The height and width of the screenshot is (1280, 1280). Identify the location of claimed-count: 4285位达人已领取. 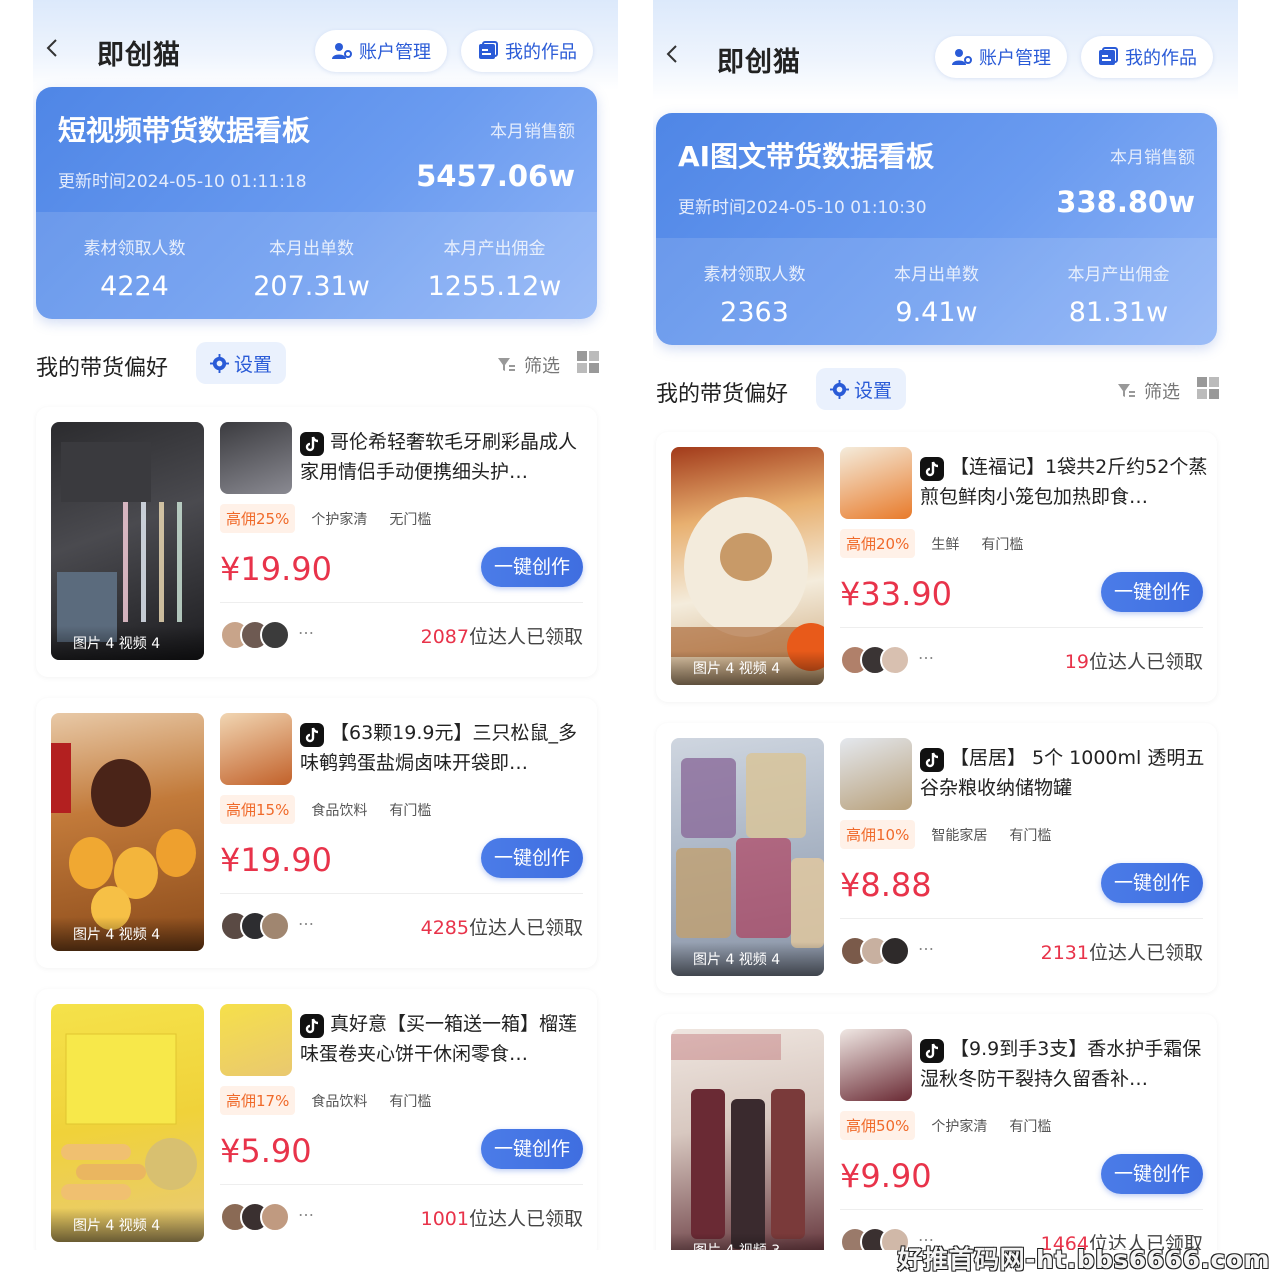
(502, 926).